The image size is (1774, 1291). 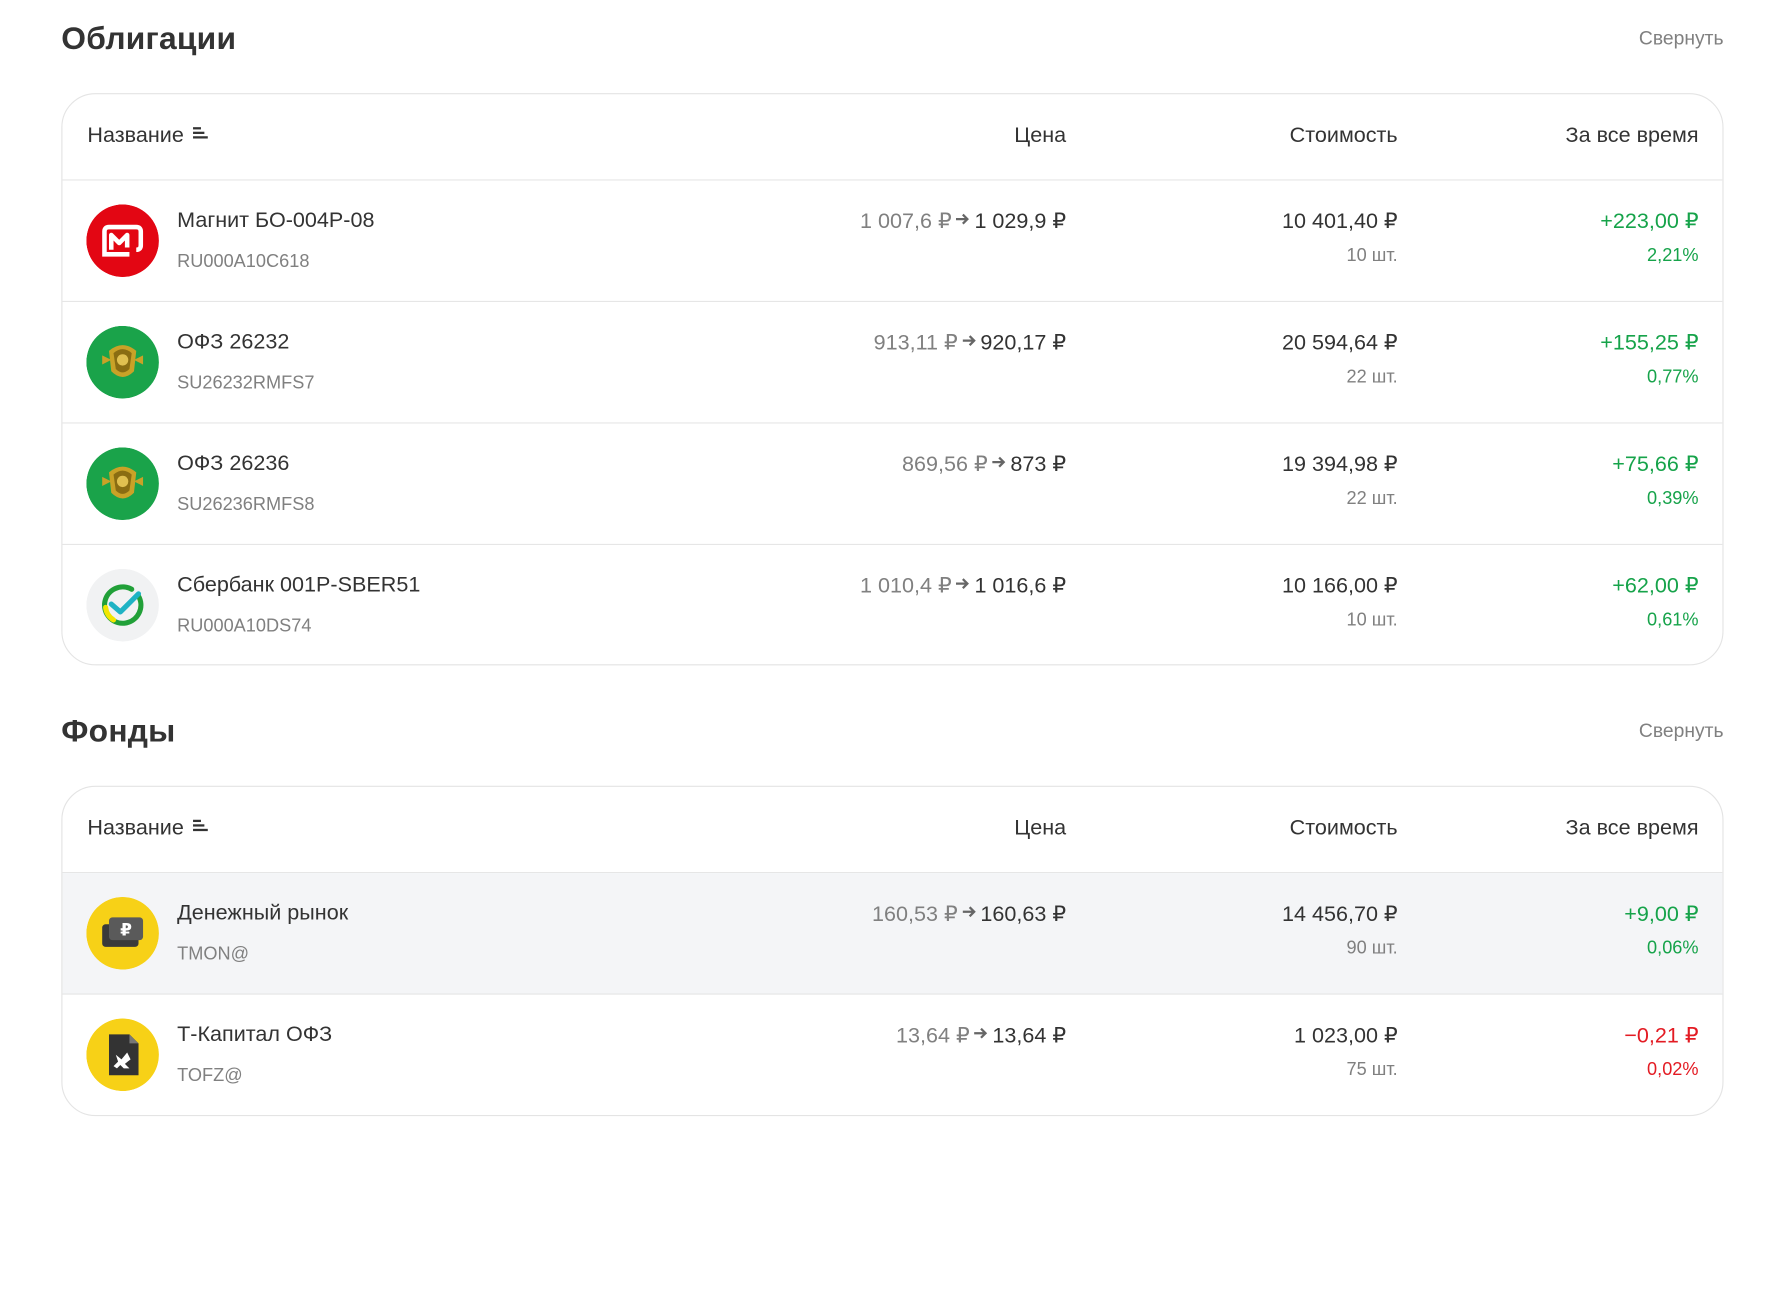 What do you see at coordinates (276, 220) in the screenshot?
I see `instrument-name: Магнит БО-004Р-08` at bounding box center [276, 220].